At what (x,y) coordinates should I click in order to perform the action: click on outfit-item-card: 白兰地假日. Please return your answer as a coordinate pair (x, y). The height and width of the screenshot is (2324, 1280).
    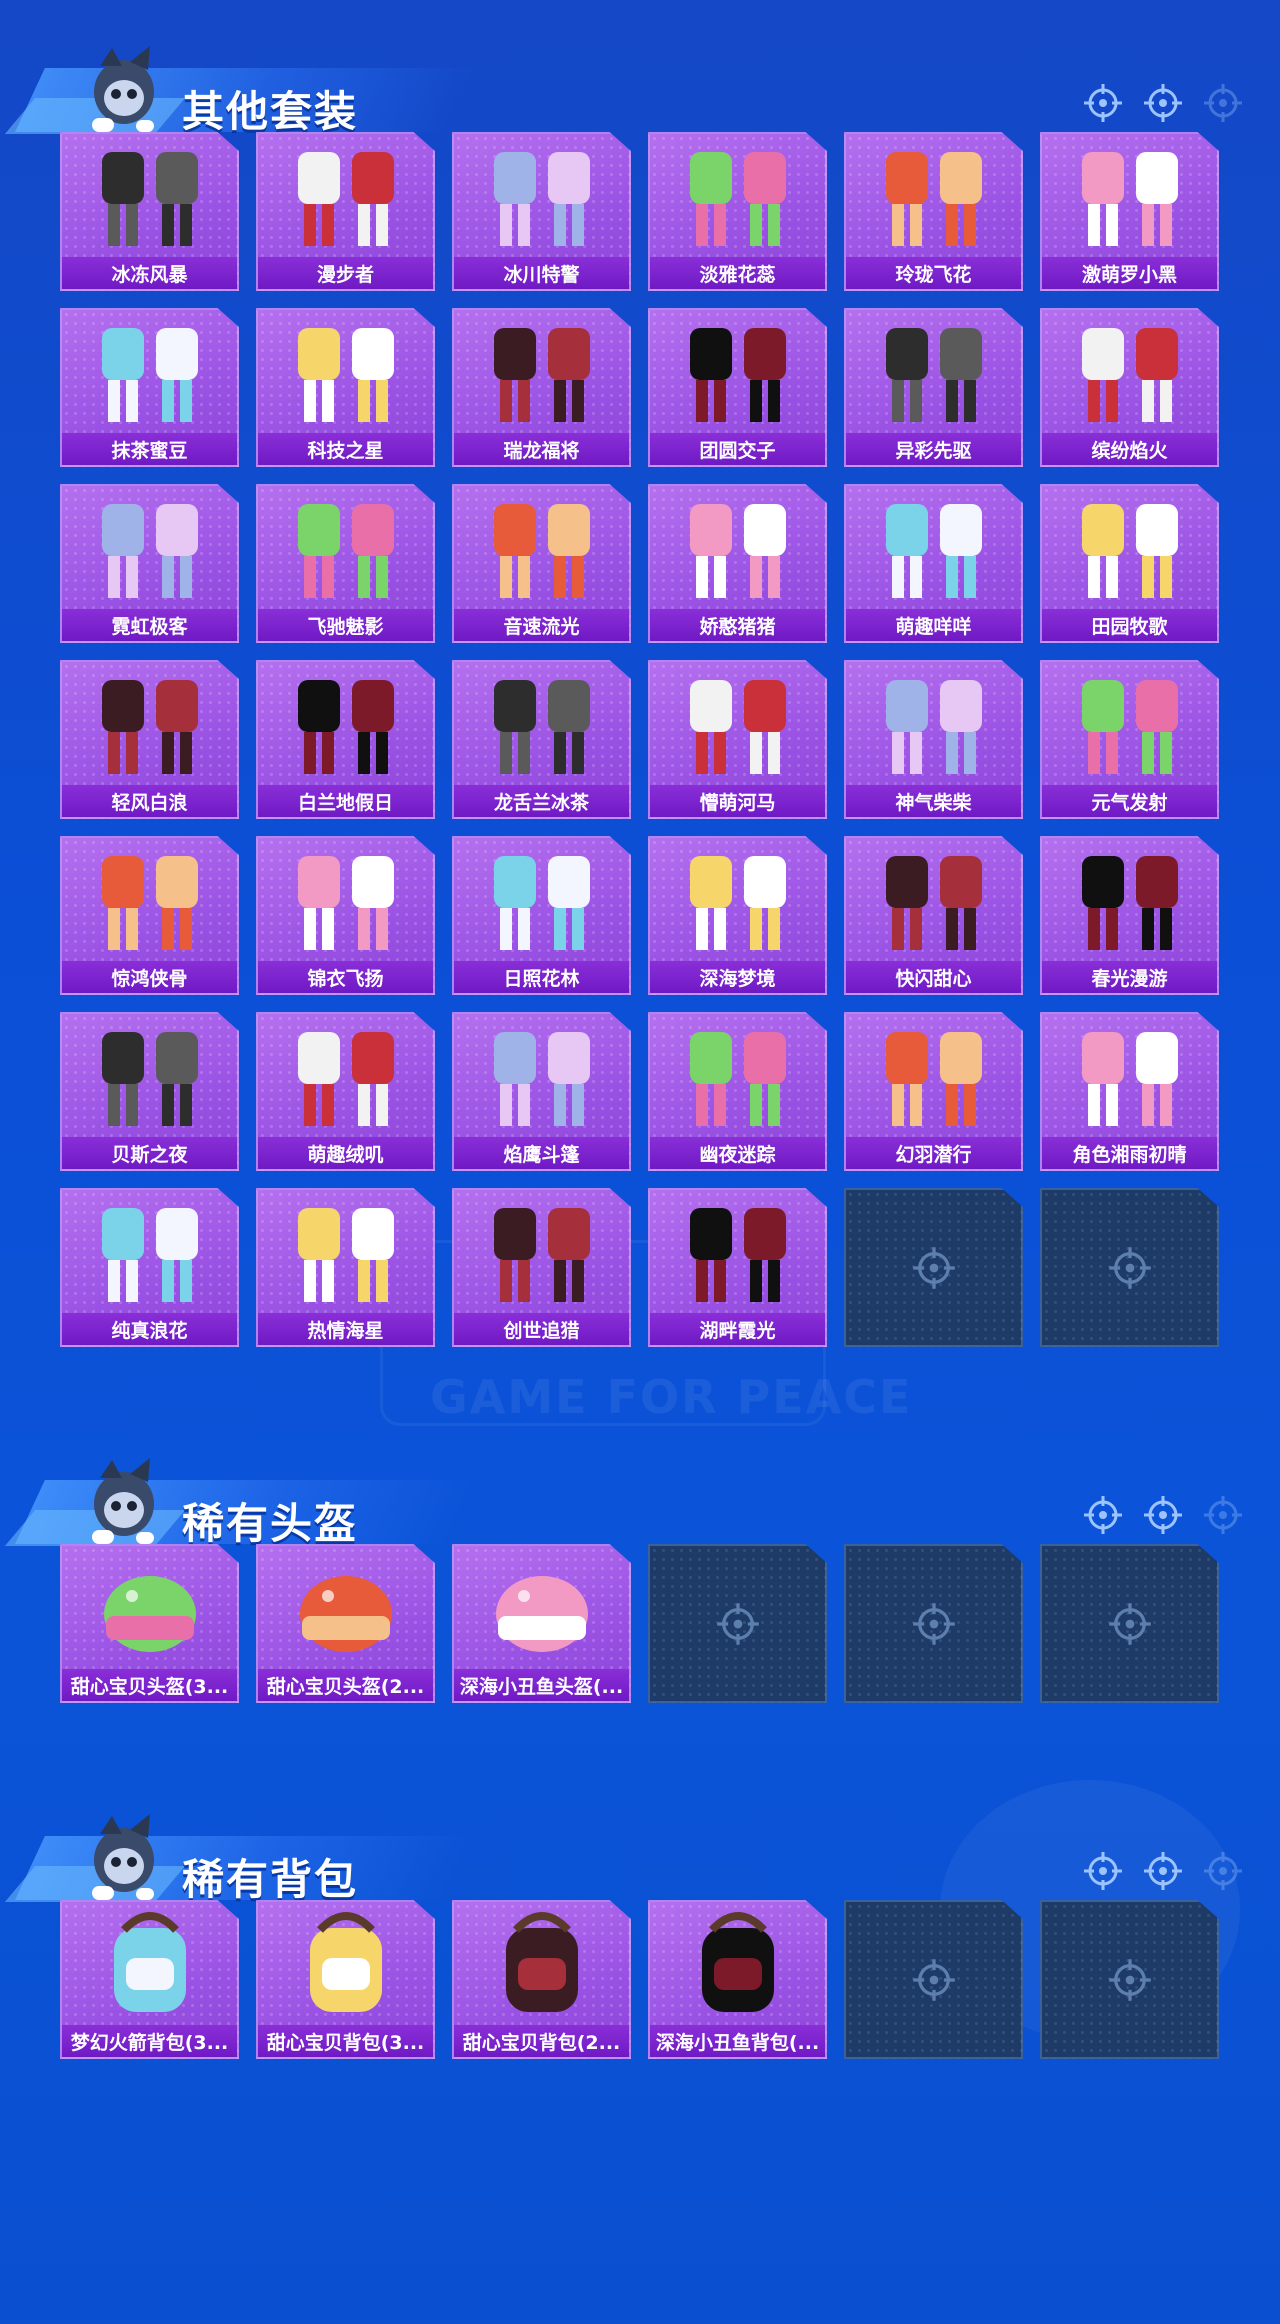
    Looking at the image, I should click on (345, 739).